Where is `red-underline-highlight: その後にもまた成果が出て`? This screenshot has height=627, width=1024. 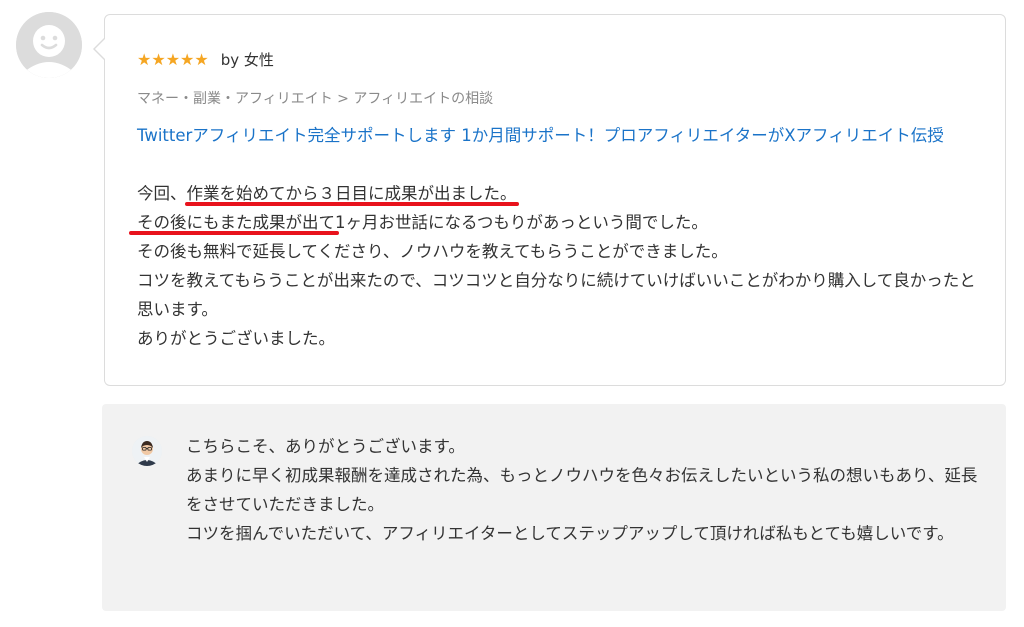 red-underline-highlight: その後にもまた成果が出て is located at coordinates (236, 222).